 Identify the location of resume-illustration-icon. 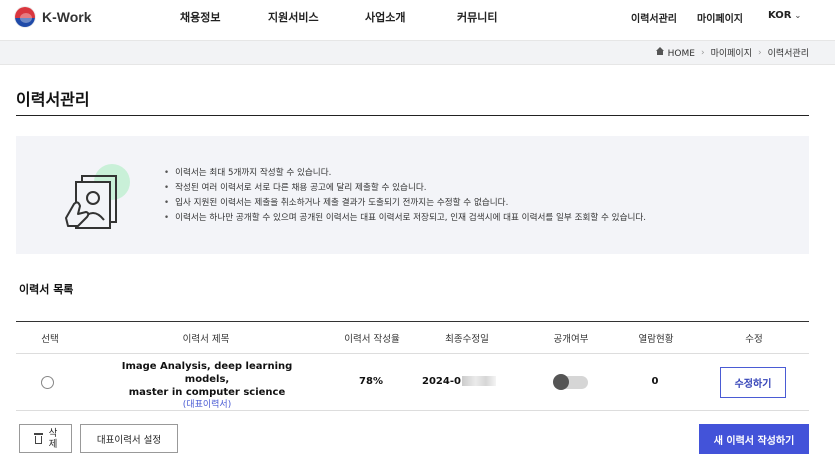
(100, 200).